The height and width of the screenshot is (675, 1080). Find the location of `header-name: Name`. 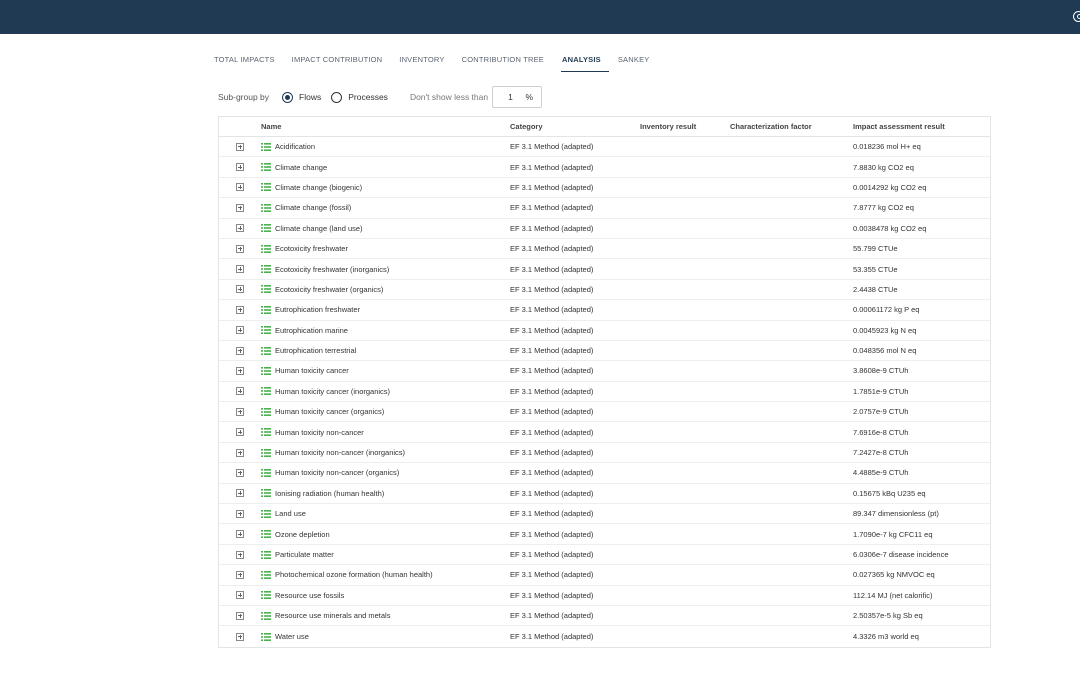

header-name: Name is located at coordinates (385, 126).